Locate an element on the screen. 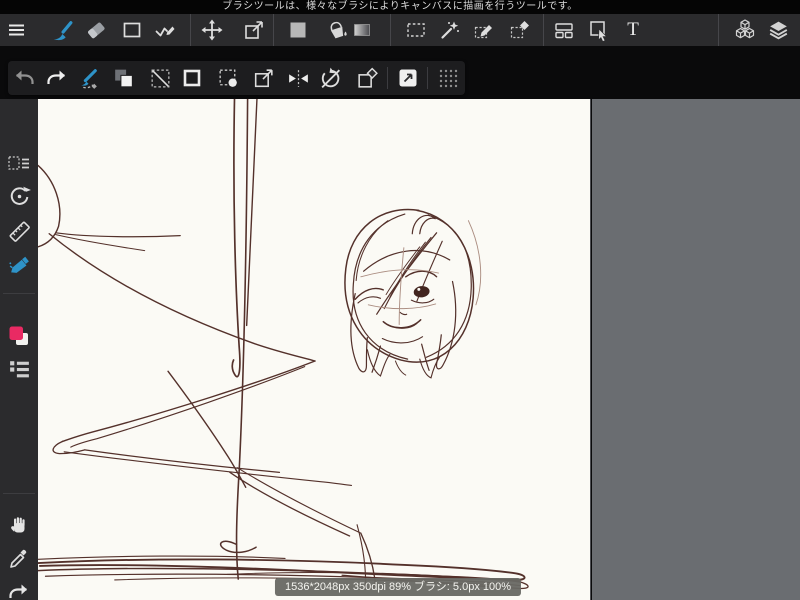 This screenshot has height=600, width=800. expand-arrow-icon is located at coordinates (263, 78).